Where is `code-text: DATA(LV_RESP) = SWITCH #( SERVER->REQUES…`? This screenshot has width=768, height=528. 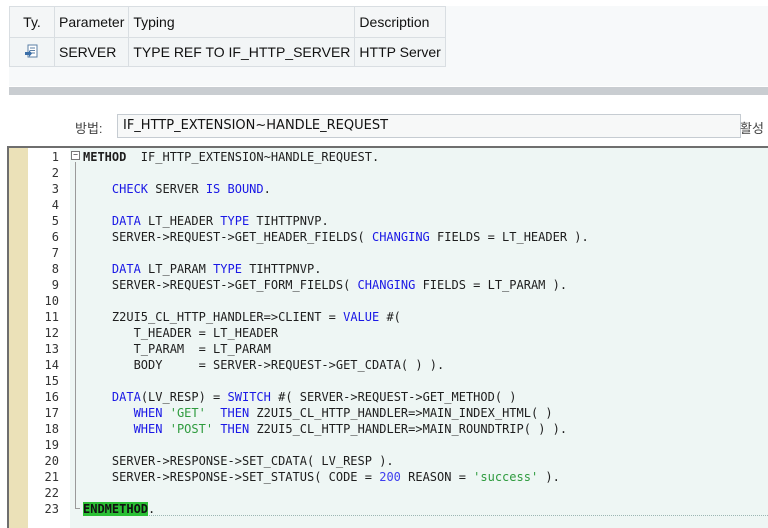
code-text: DATA(LV_RESP) = SWITCH #( SERVER->REQUES… is located at coordinates (300, 397).